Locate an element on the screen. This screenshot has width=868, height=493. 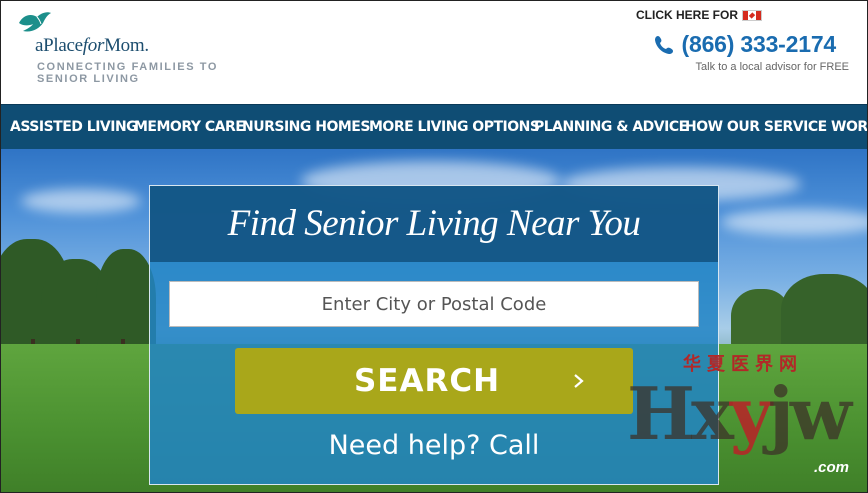
nav-assisted-living: ASSISTED LIVING is located at coordinates (74, 127).